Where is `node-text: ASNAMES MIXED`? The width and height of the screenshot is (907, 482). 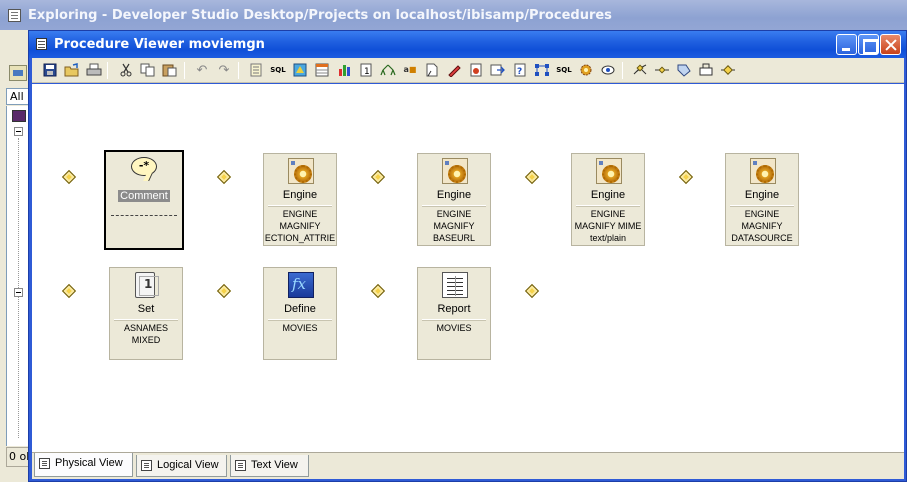
node-text: ASNAMES MIXED is located at coordinates (146, 340).